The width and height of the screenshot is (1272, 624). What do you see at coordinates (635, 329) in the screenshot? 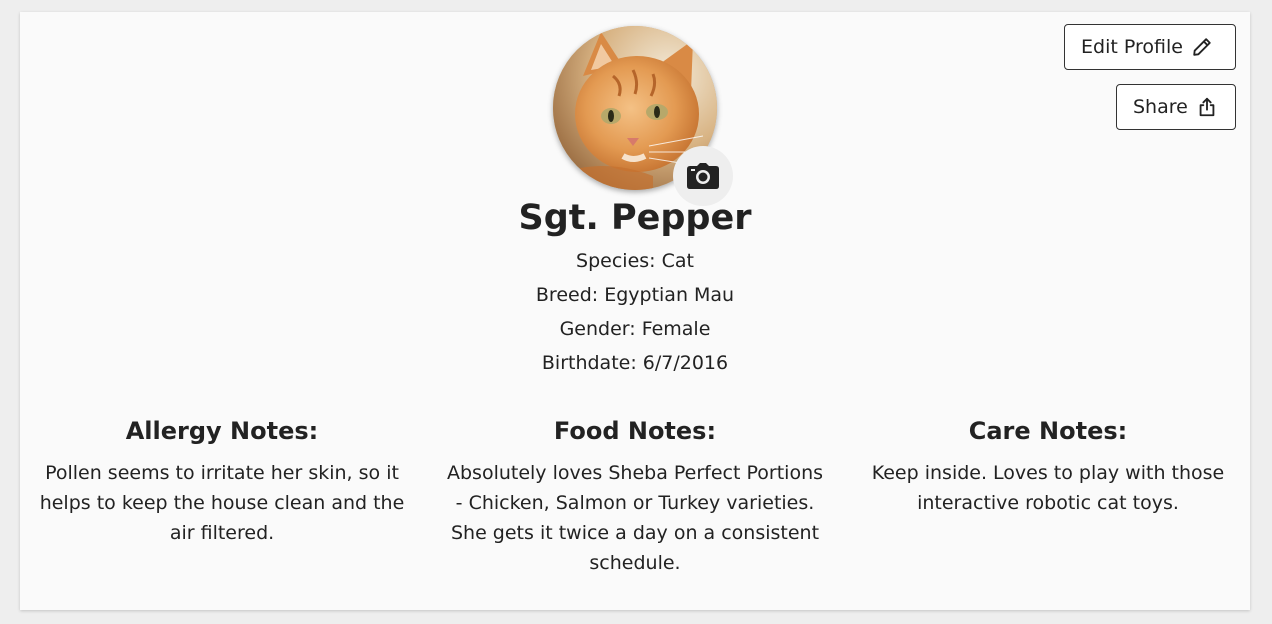
I see `gender-text: Gender: Female` at bounding box center [635, 329].